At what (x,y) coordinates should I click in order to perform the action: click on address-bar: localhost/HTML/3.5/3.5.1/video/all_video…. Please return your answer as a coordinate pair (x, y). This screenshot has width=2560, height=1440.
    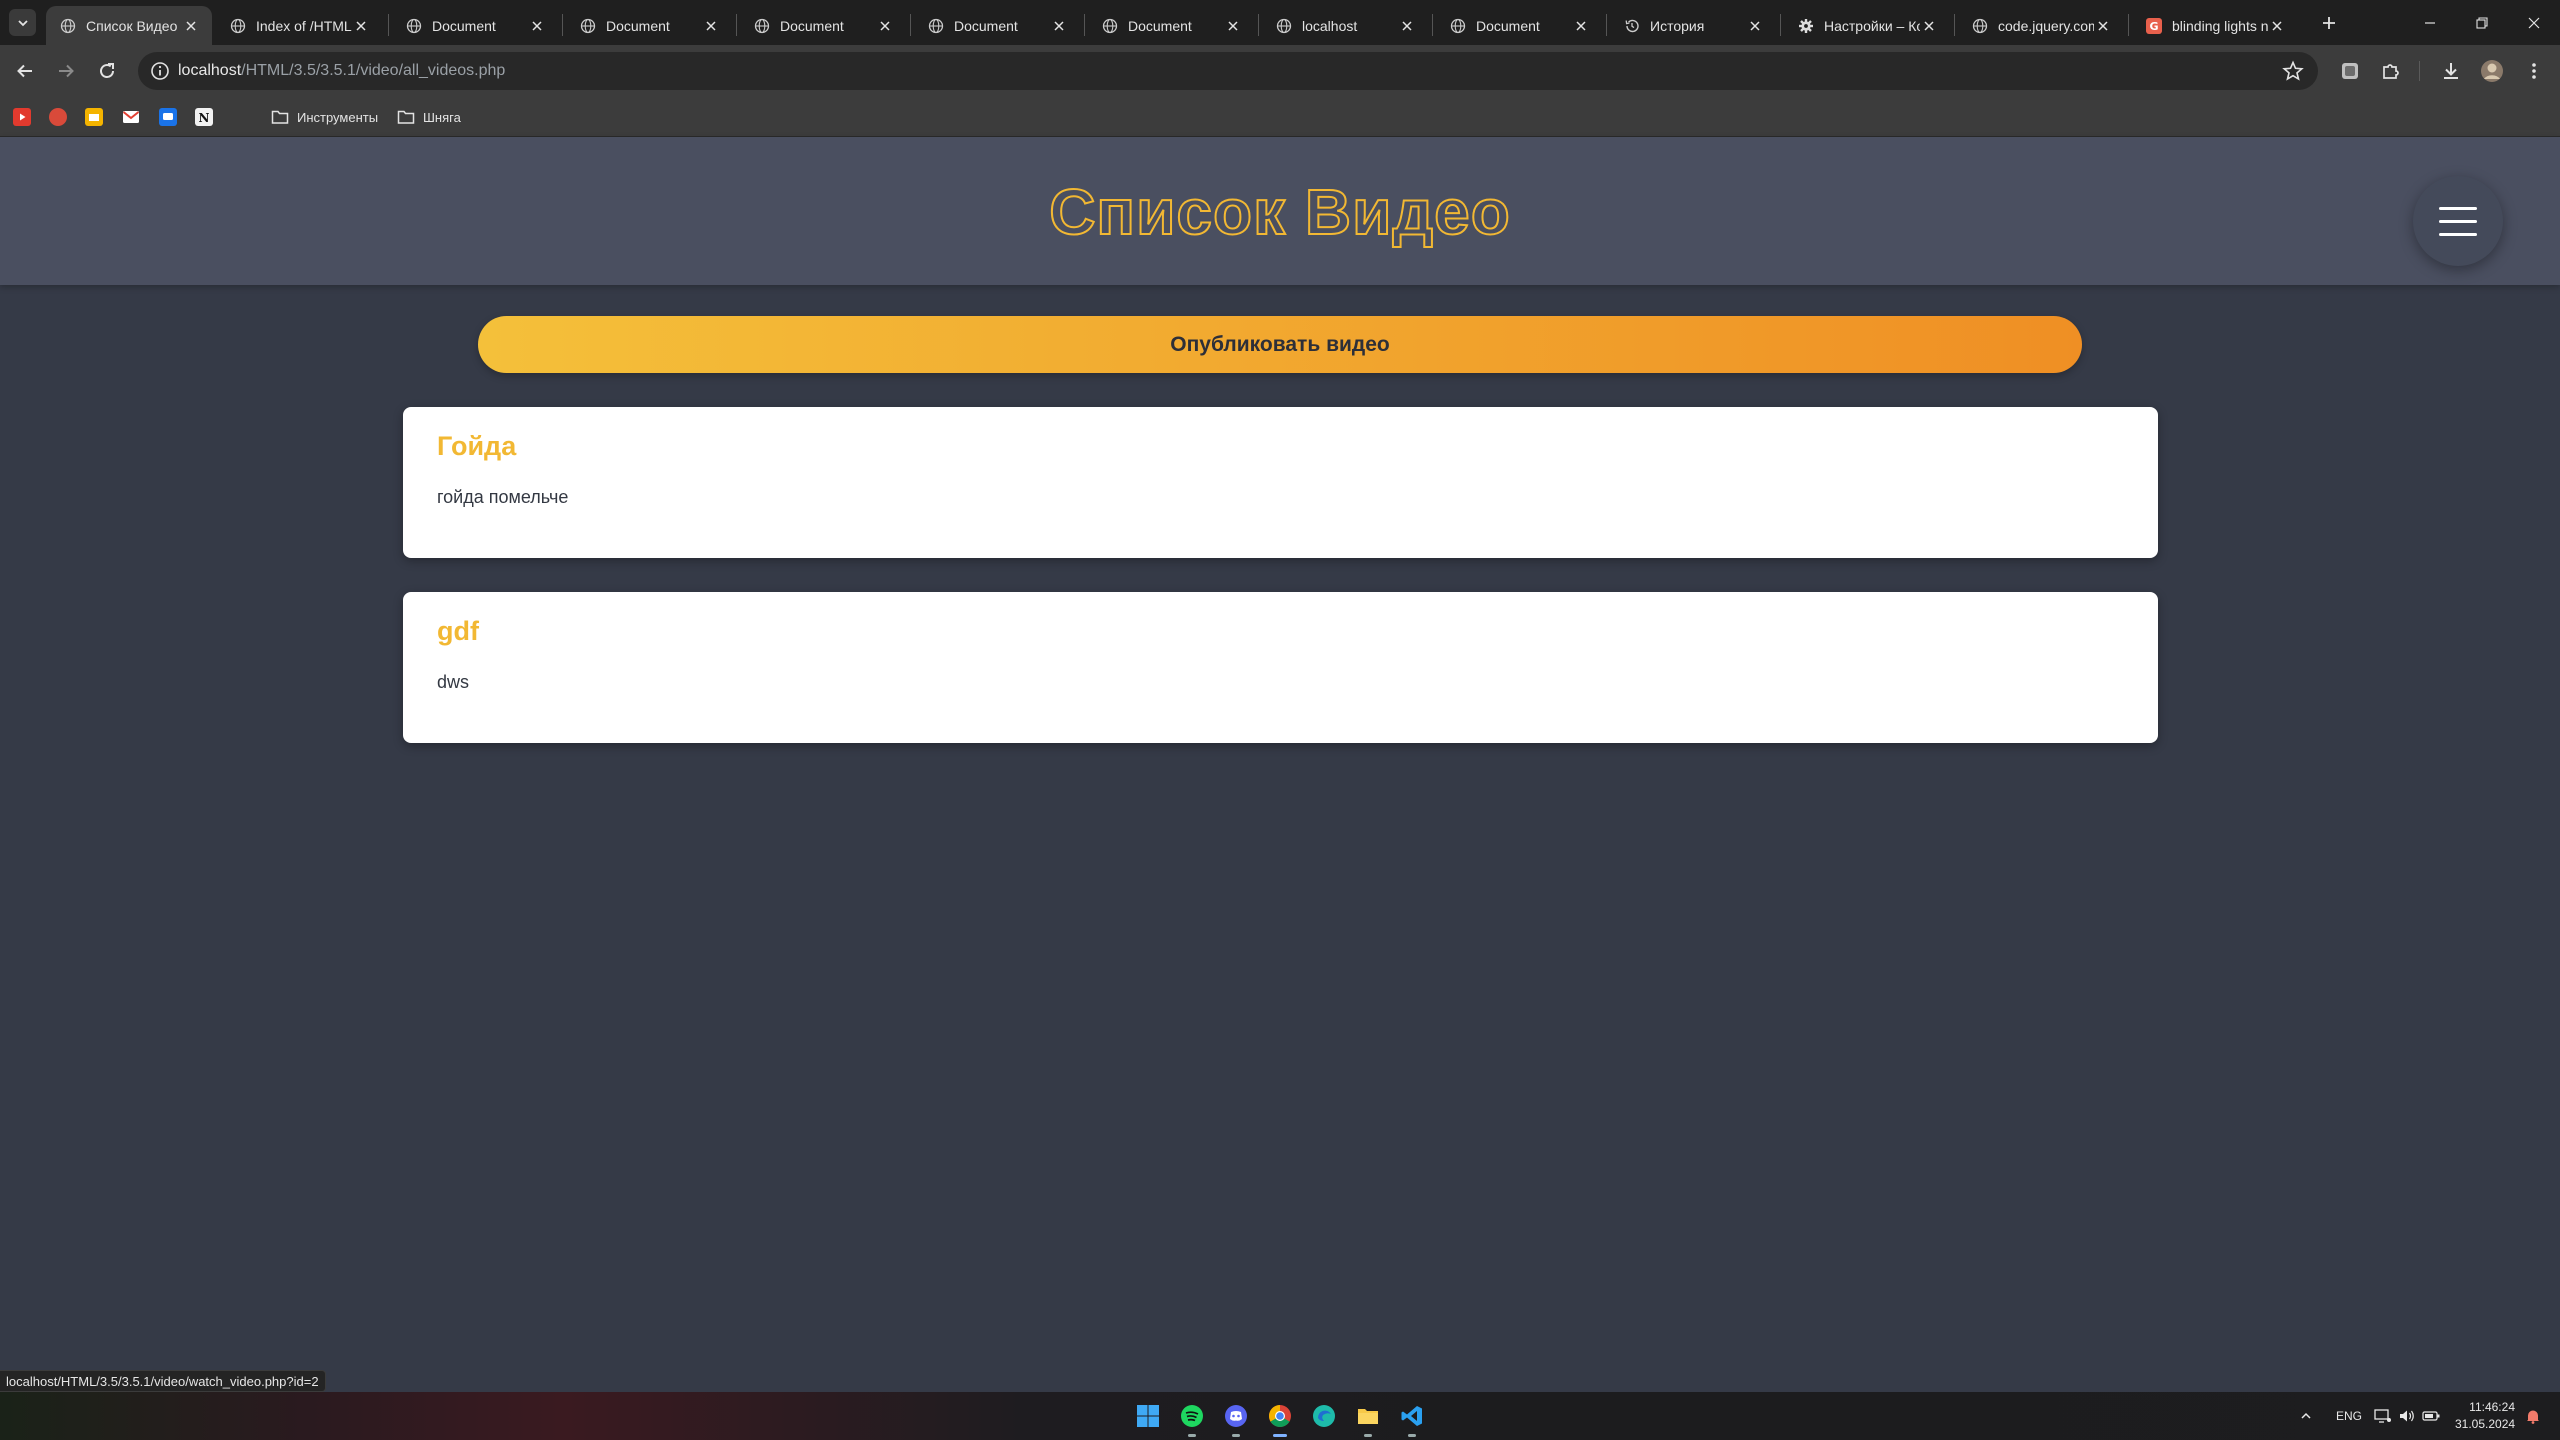
    Looking at the image, I should click on (1228, 71).